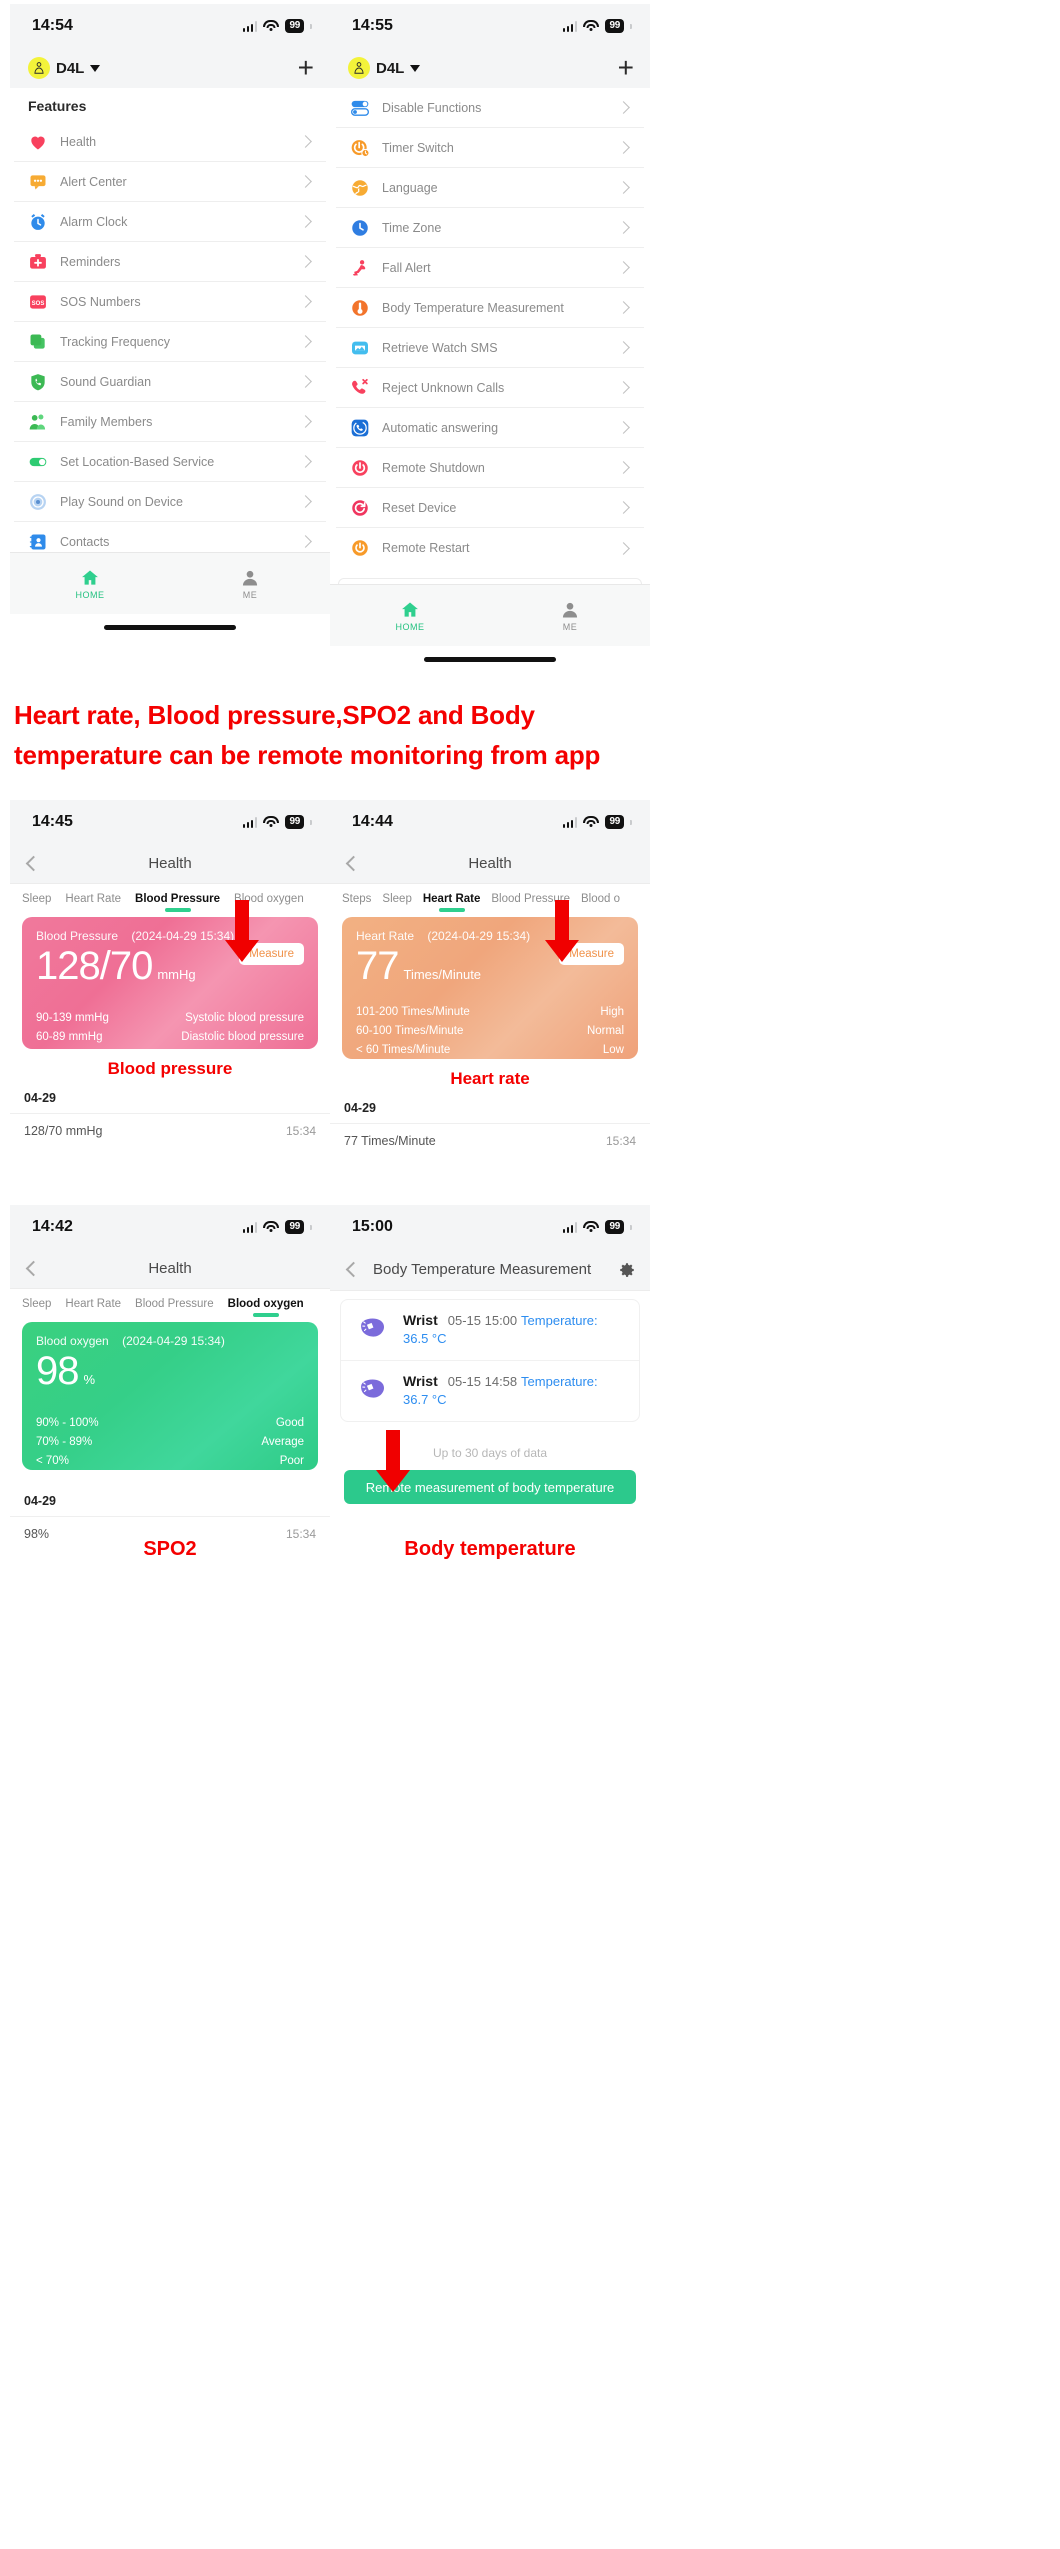 The height and width of the screenshot is (2549, 1060). What do you see at coordinates (170, 1341) in the screenshot?
I see `card-header: Blood oxygen (2024-04-29 15:34)` at bounding box center [170, 1341].